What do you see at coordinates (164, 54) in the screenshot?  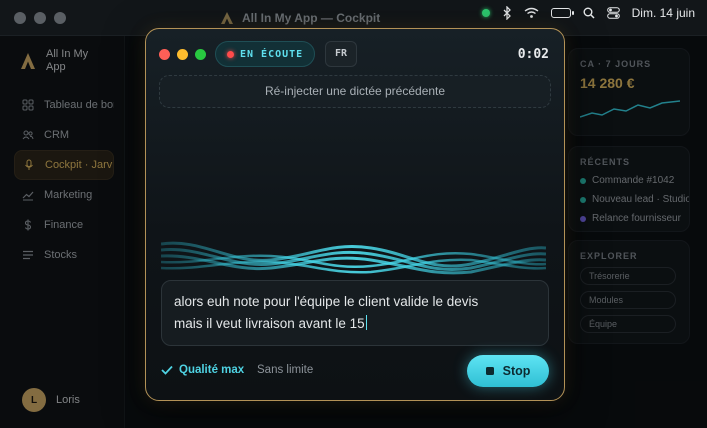 I see `panel-close-button` at bounding box center [164, 54].